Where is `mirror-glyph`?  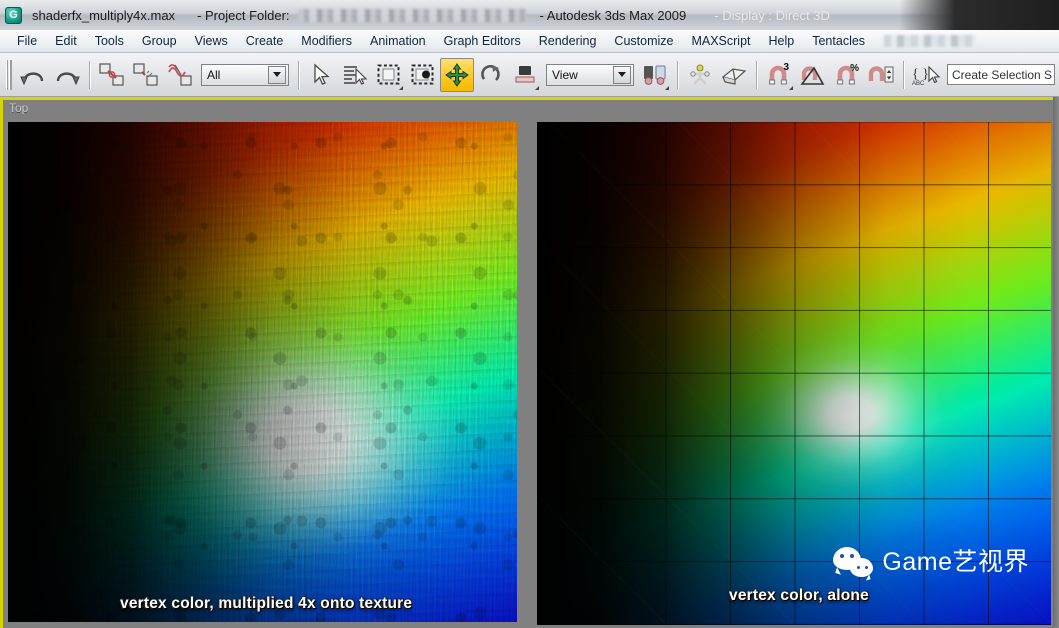 mirror-glyph is located at coordinates (734, 76).